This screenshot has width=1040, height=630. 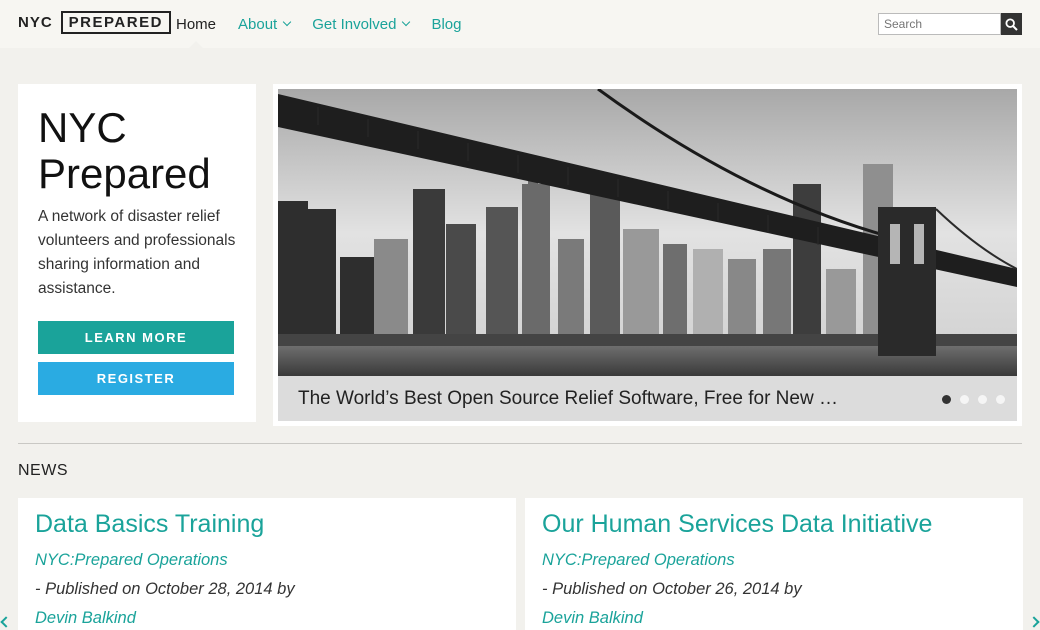 I want to click on nav-get-involved-label: Get Involved, so click(x=354, y=24).